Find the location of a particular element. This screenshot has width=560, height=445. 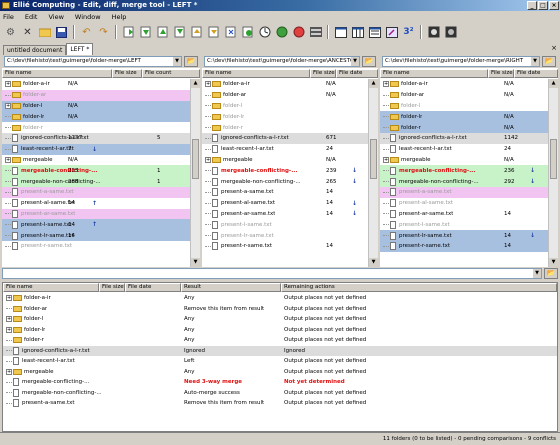

maximize-button: □ is located at coordinates (543, 5).